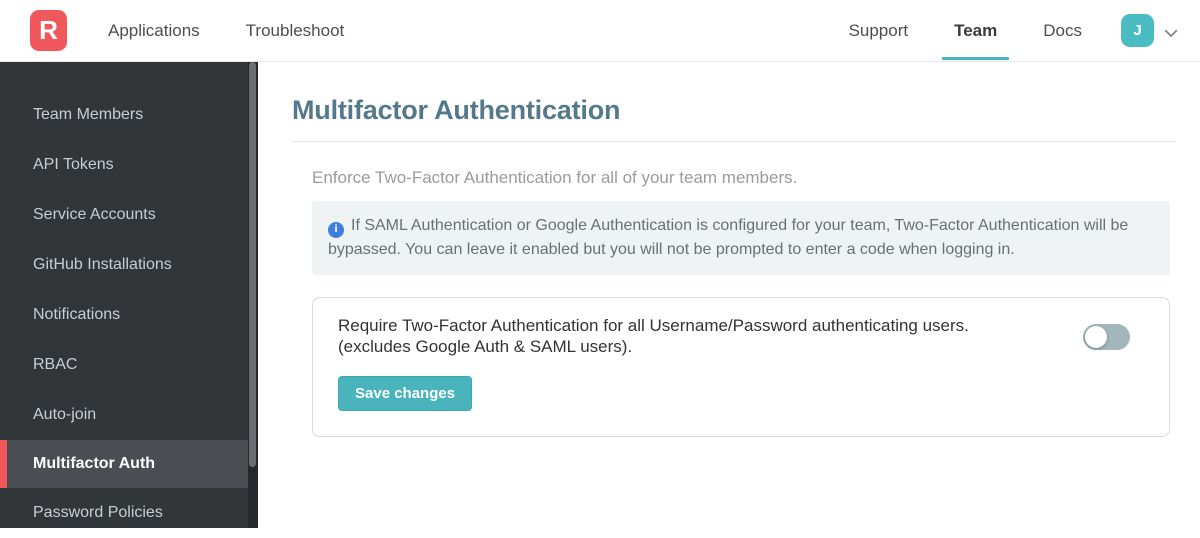 This screenshot has width=1200, height=538. Describe the element at coordinates (295, 31) in the screenshot. I see `nav-item-troubleshoot: Troubleshoot` at that location.